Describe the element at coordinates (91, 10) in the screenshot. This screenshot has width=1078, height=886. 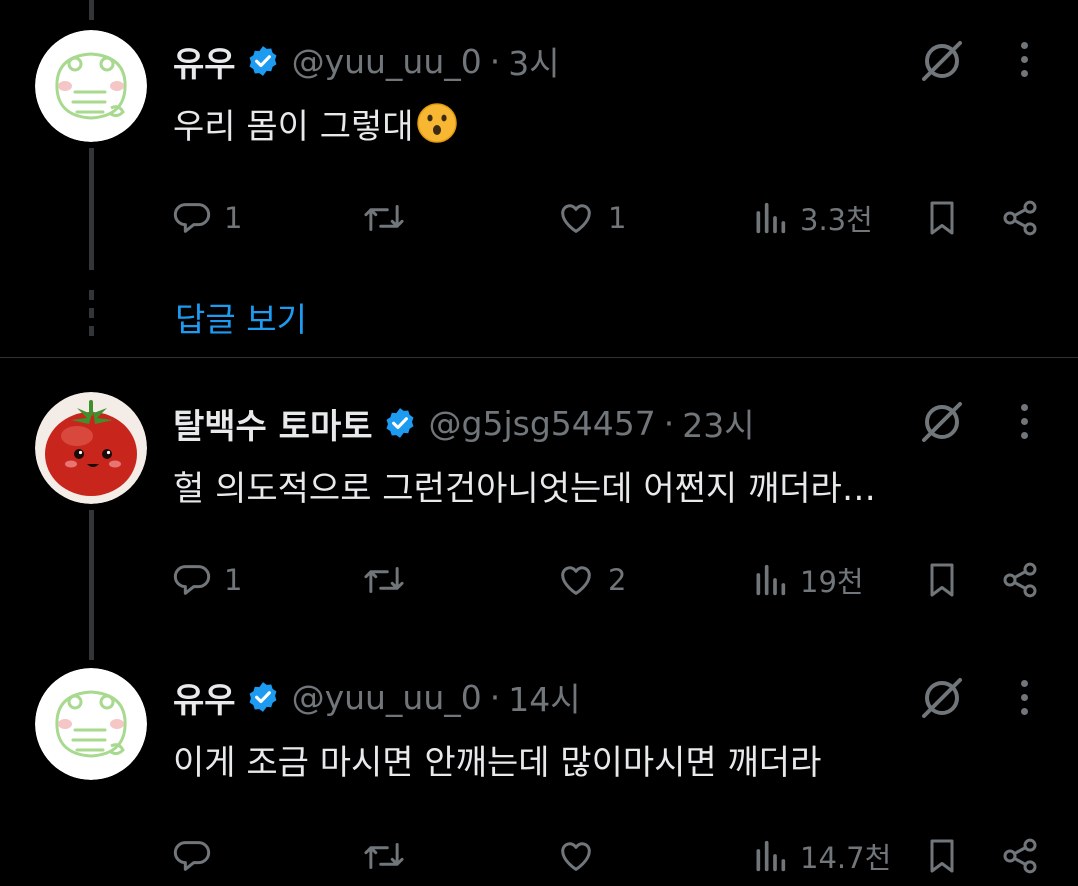
I see `thread-line-top` at that location.